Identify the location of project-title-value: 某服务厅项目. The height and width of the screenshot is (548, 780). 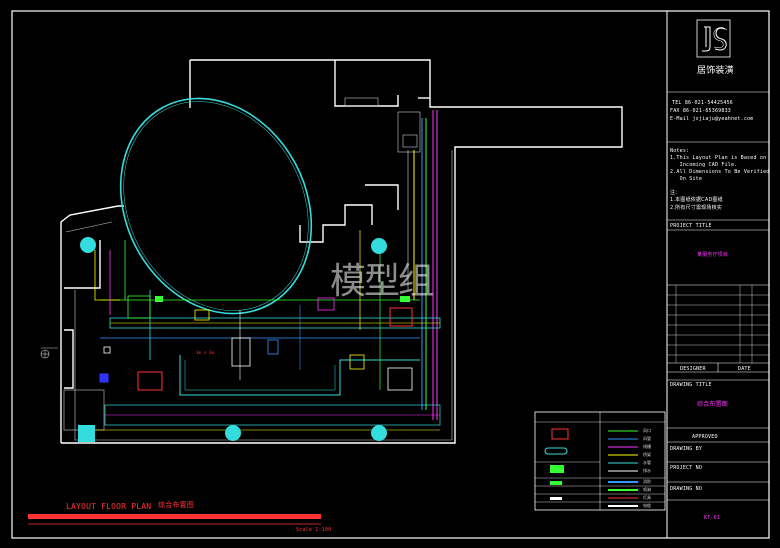
(713, 255).